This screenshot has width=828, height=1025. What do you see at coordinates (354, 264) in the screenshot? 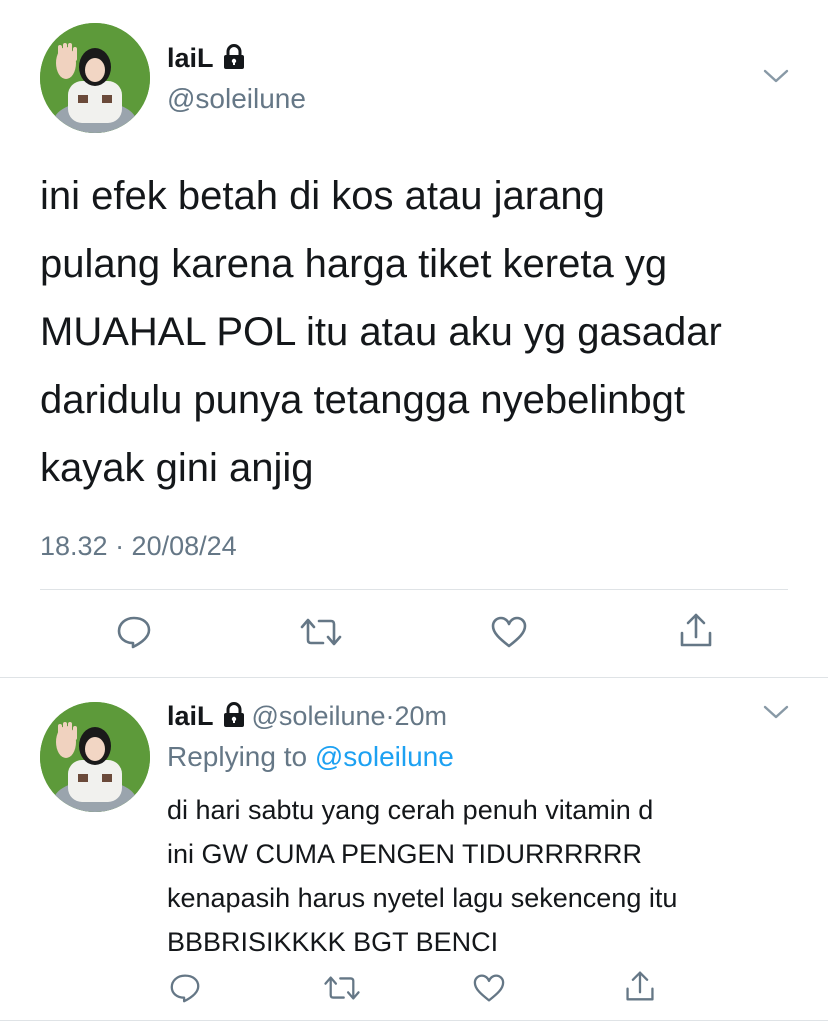
I see `tweet-text-line: pulang karena harga tiket kereta yg` at bounding box center [354, 264].